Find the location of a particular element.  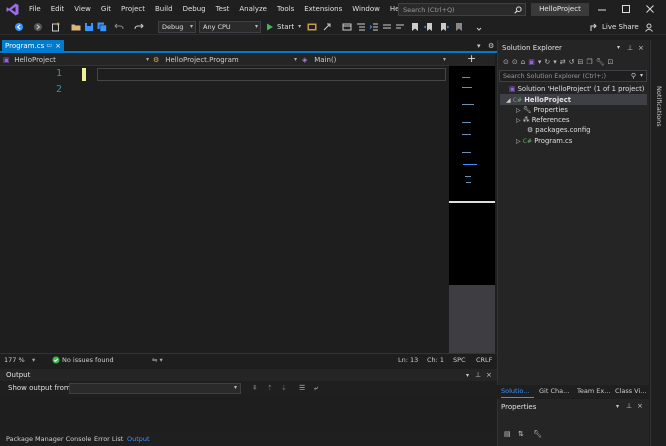

properties-icon: 🔧︎ is located at coordinates (600, 62).